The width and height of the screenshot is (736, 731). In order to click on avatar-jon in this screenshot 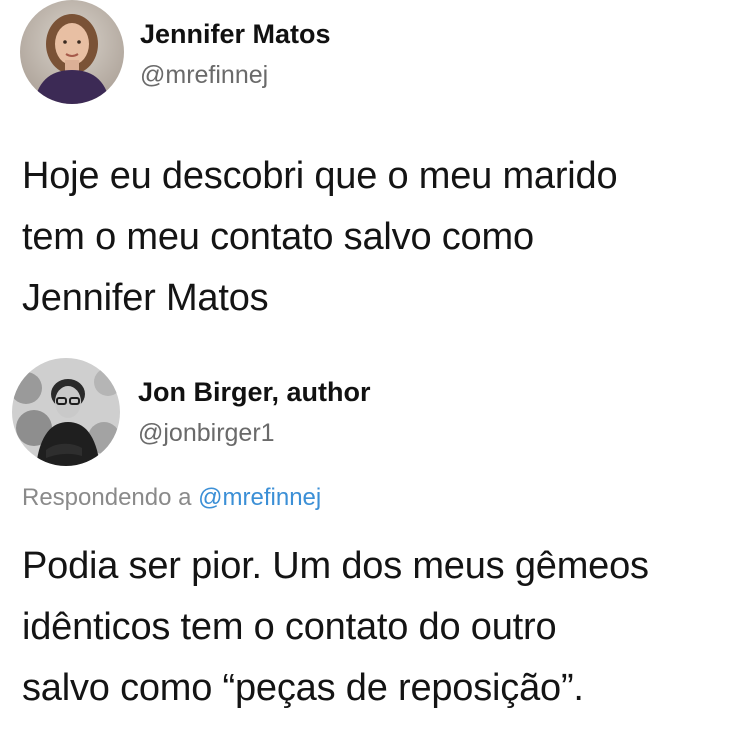, I will do `click(66, 412)`.